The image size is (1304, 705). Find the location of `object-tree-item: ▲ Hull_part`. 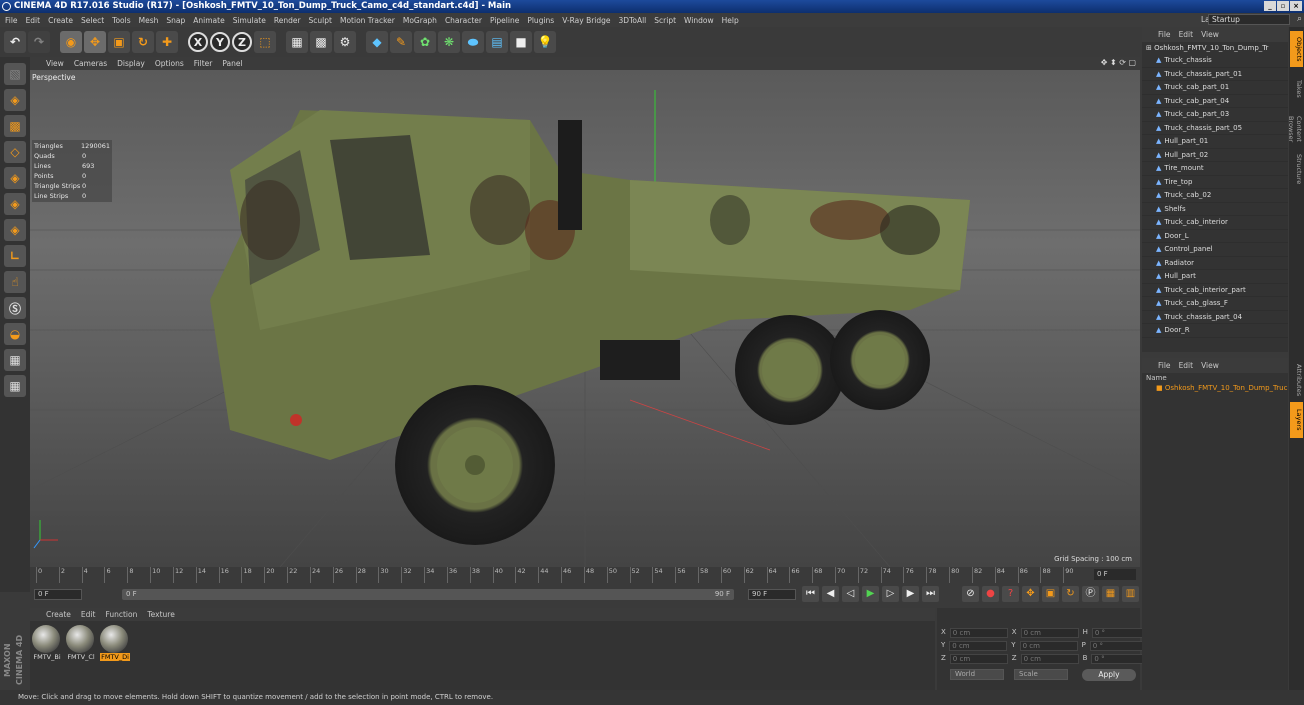

object-tree-item: ▲ Hull_part is located at coordinates (1215, 277).